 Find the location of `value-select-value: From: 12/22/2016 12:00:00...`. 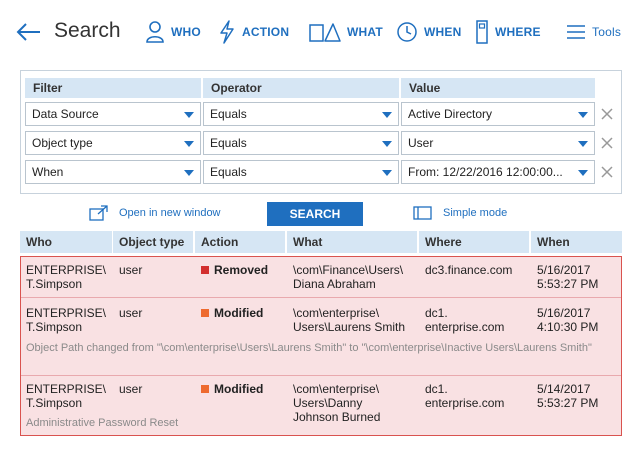

value-select-value: From: 12/22/2016 12:00:00... is located at coordinates (485, 172).